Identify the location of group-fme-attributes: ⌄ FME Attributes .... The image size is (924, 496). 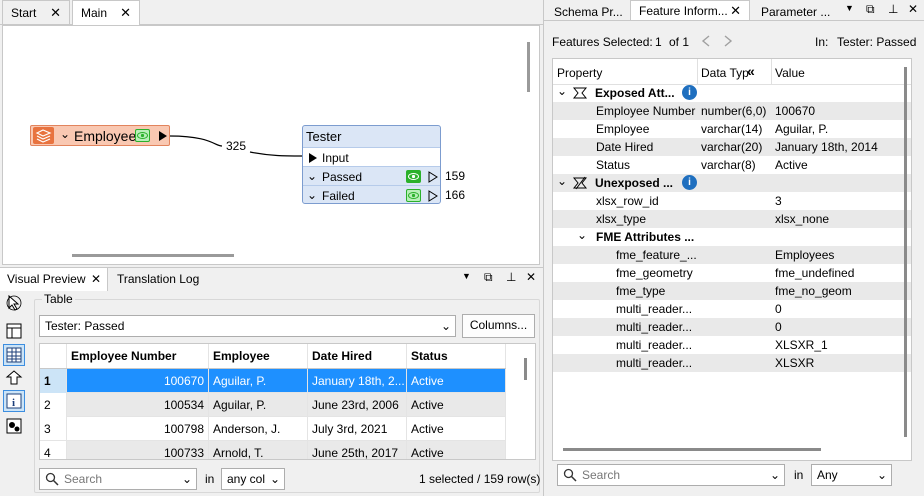
(732, 237).